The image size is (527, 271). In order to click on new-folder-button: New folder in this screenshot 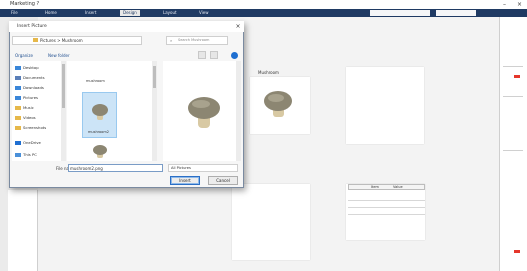, I will do `click(59, 55)`.